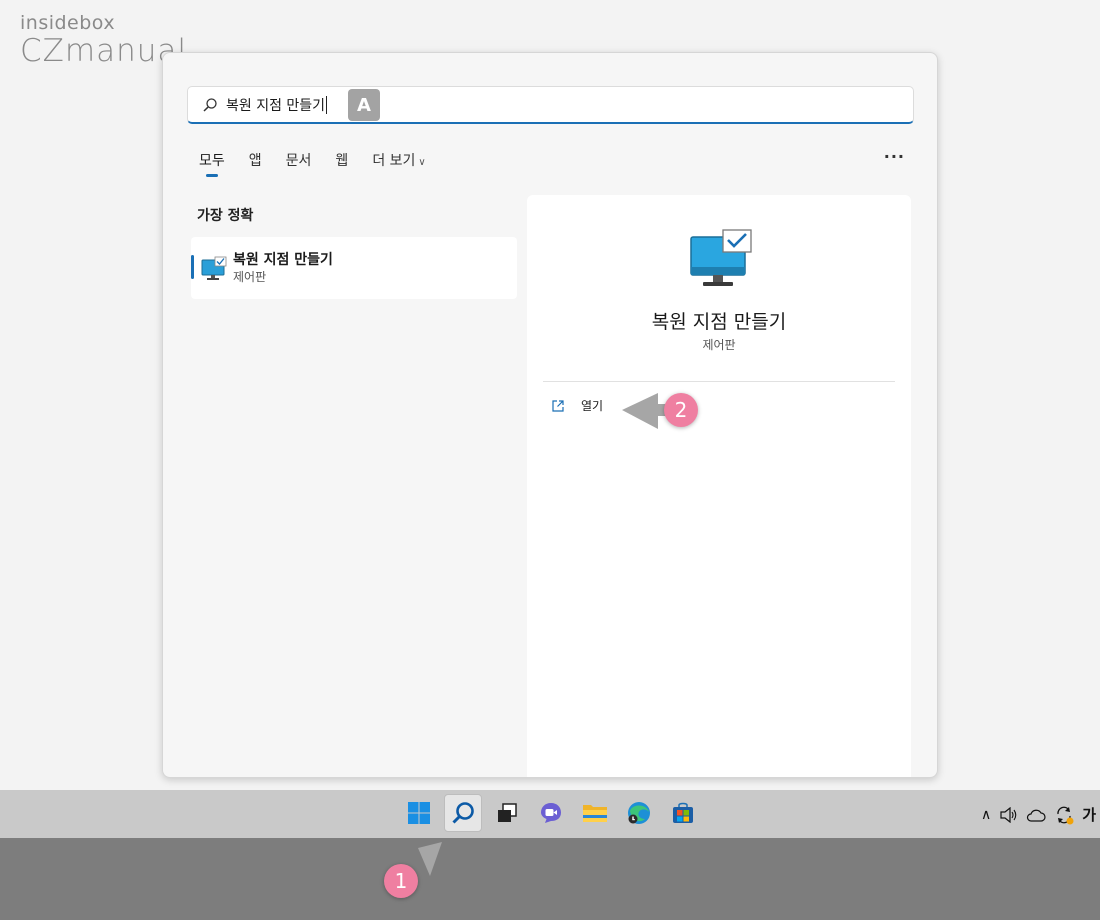 The width and height of the screenshot is (1100, 920). What do you see at coordinates (1064, 815) in the screenshot?
I see `update-sync-icon` at bounding box center [1064, 815].